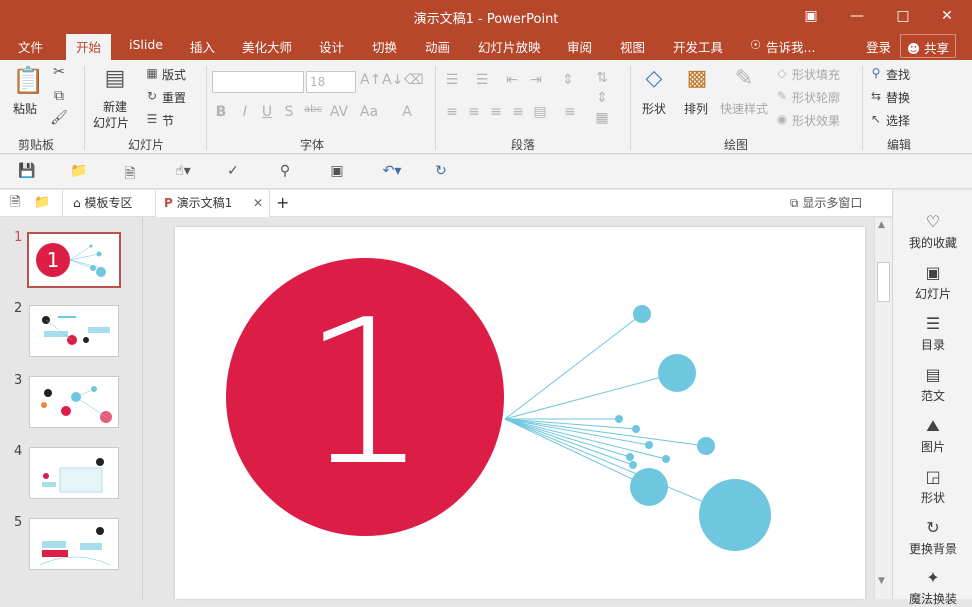 The width and height of the screenshot is (972, 607). Describe the element at coordinates (59, 96) in the screenshot. I see `copy-icon: ⧉` at that location.